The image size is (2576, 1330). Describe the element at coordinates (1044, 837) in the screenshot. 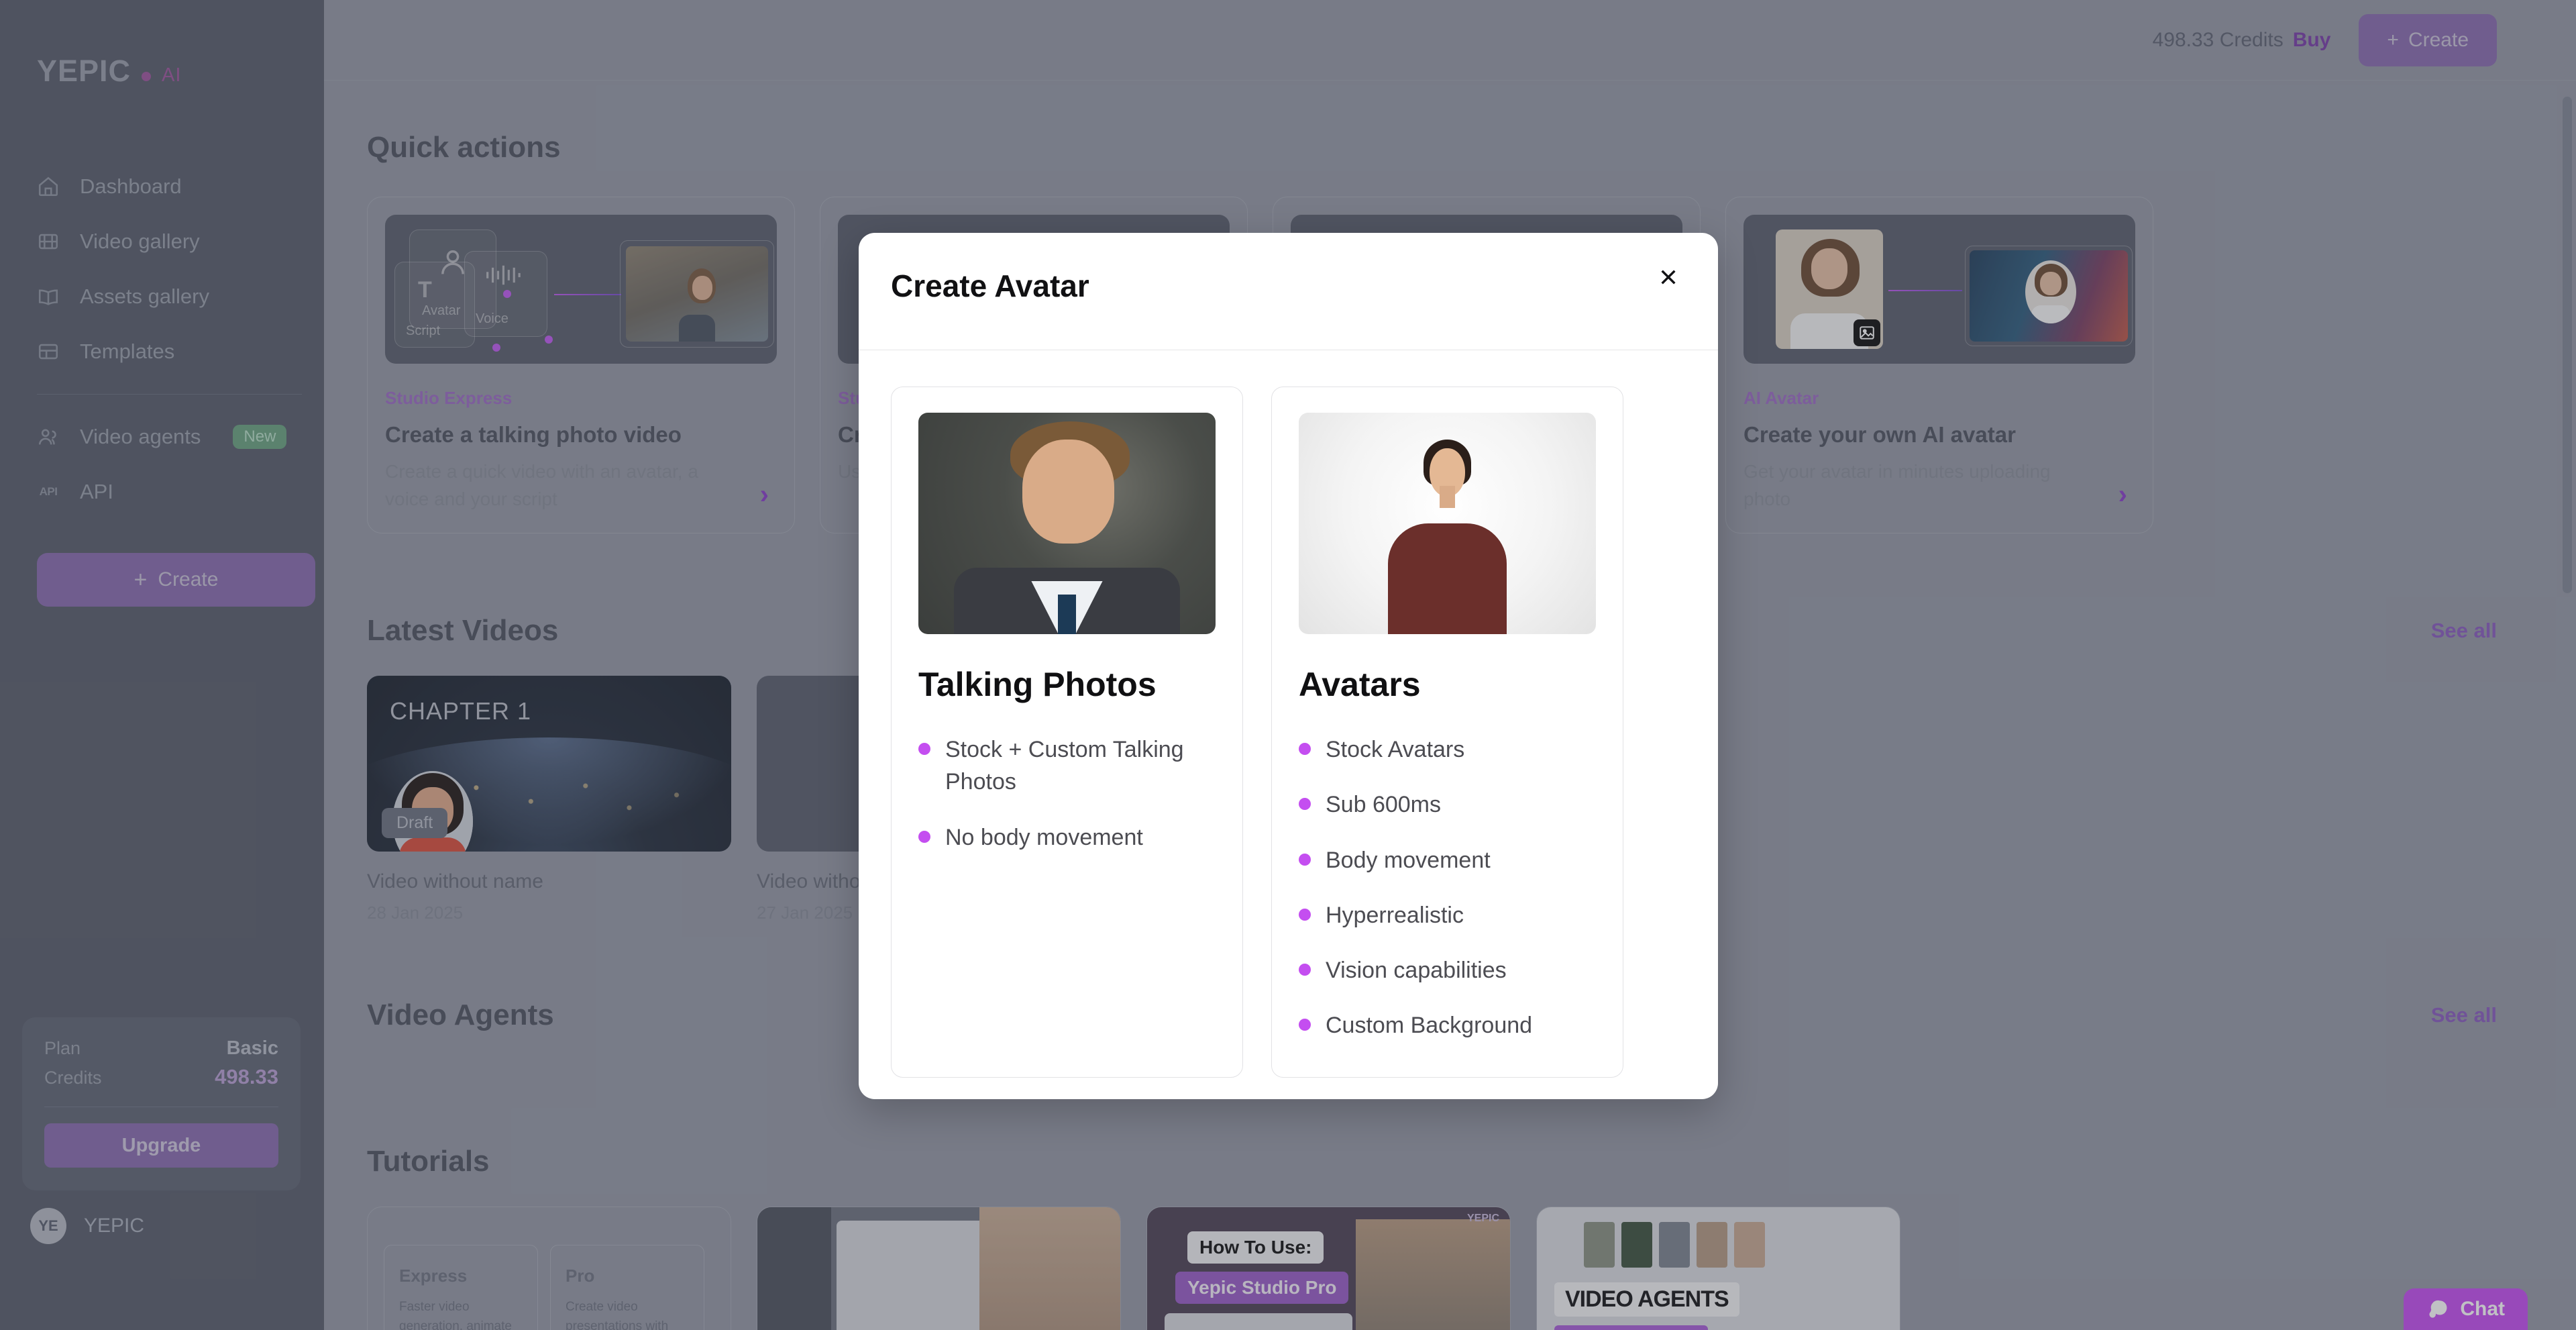

I see `feature-label: No body movement` at that location.